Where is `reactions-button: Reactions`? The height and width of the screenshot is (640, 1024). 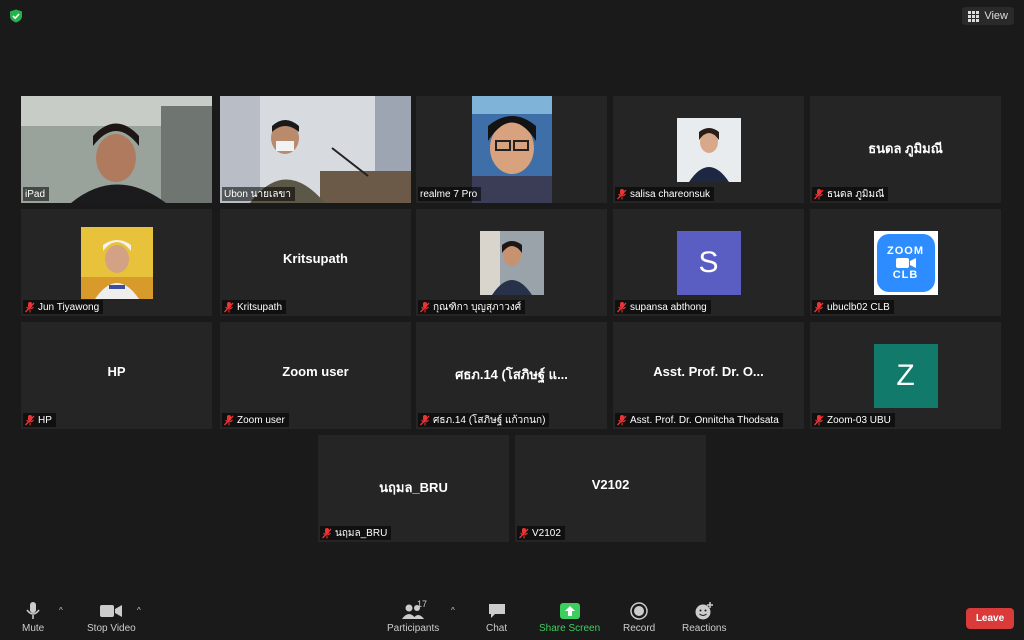
reactions-button: Reactions is located at coordinates (704, 618).